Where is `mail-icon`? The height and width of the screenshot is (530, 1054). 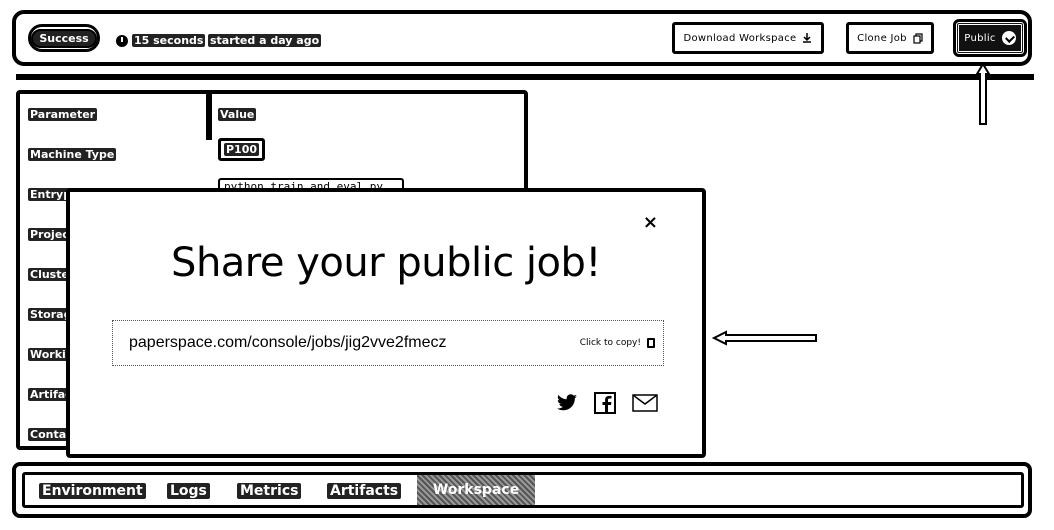
mail-icon is located at coordinates (645, 403).